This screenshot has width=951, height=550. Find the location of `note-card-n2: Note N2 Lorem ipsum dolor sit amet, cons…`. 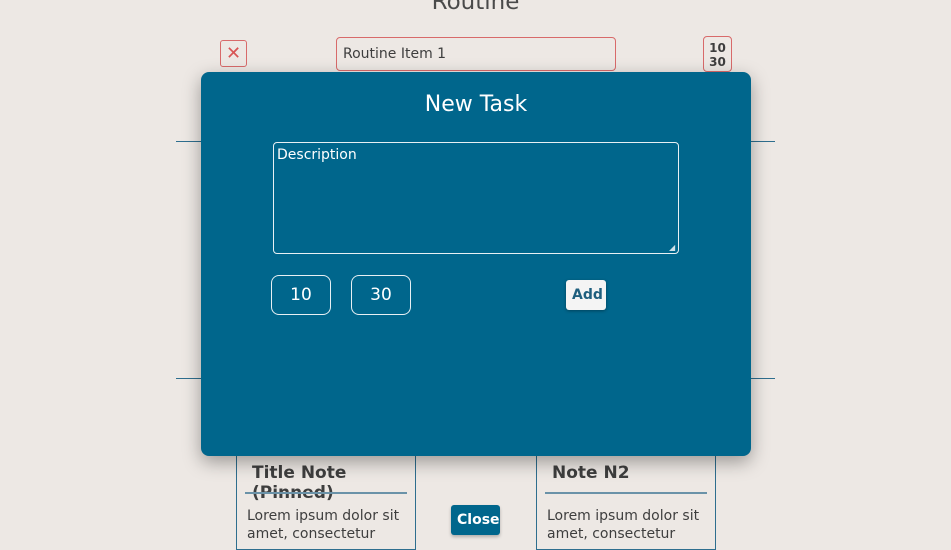

note-card-n2: Note N2 Lorem ipsum dolor sit amet, cons… is located at coordinates (626, 500).